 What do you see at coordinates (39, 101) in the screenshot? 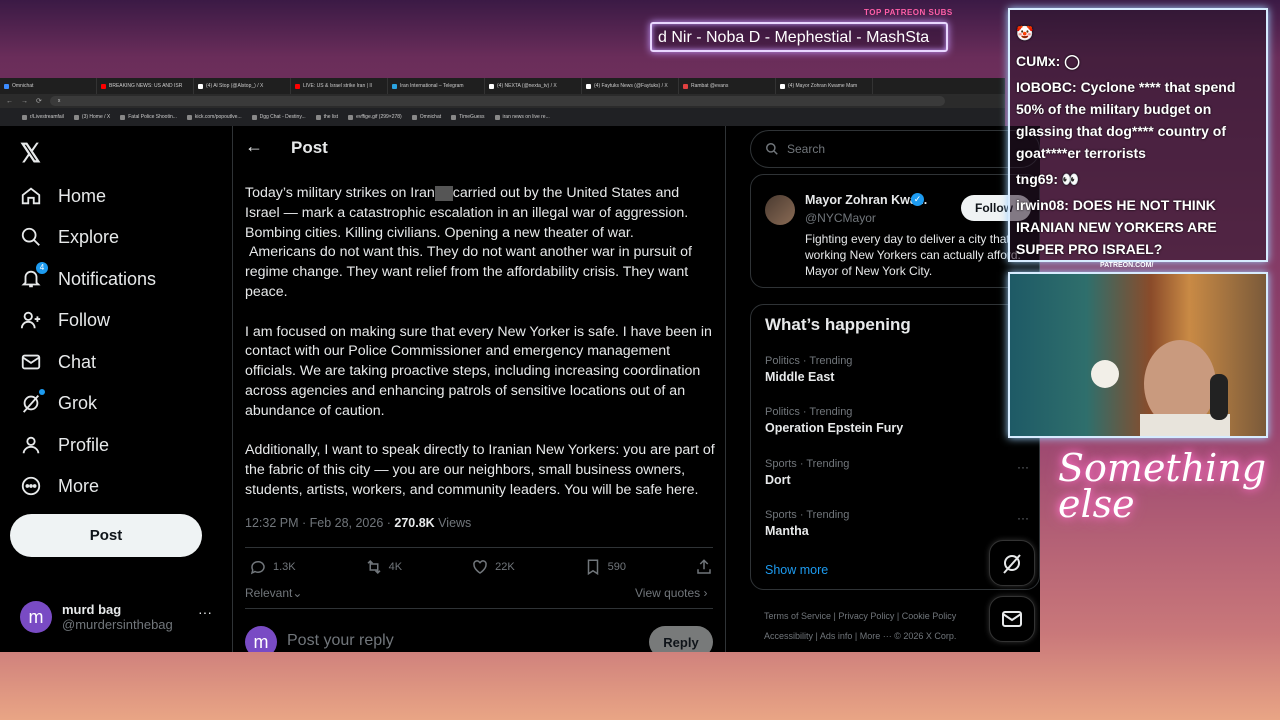
I see `reload-icon: ⟳` at bounding box center [39, 101].